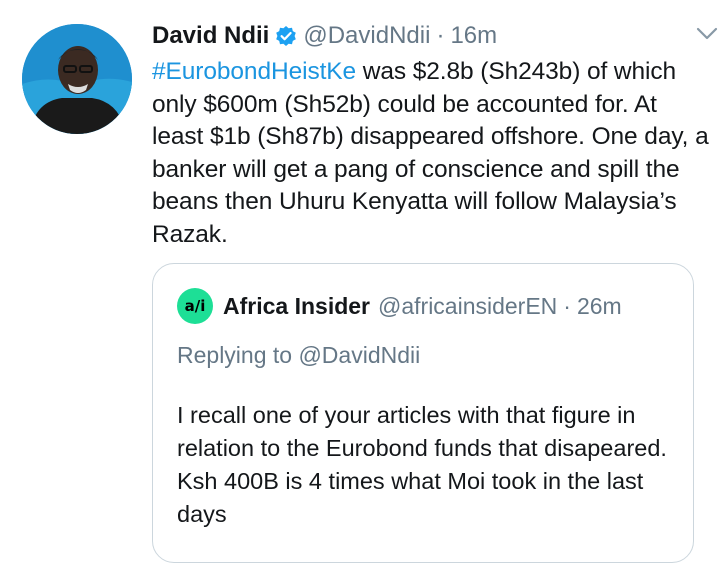 This screenshot has width=720, height=563. What do you see at coordinates (467, 306) in the screenshot?
I see `quoted-author-handle: @africainsiderEN` at bounding box center [467, 306].